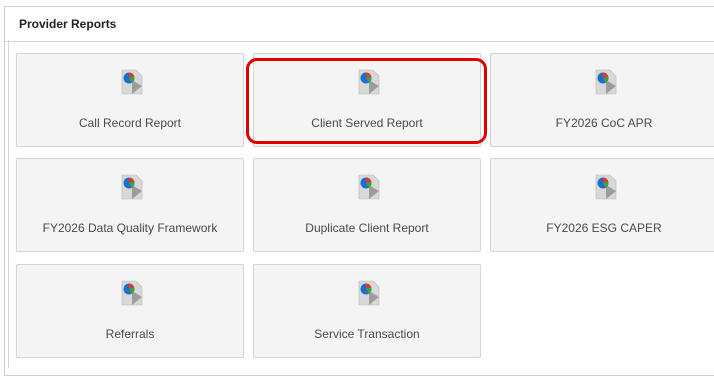 The width and height of the screenshot is (714, 376). Describe the element at coordinates (130, 228) in the screenshot. I see `tile-label: FY2026 Data Quality Framework` at that location.